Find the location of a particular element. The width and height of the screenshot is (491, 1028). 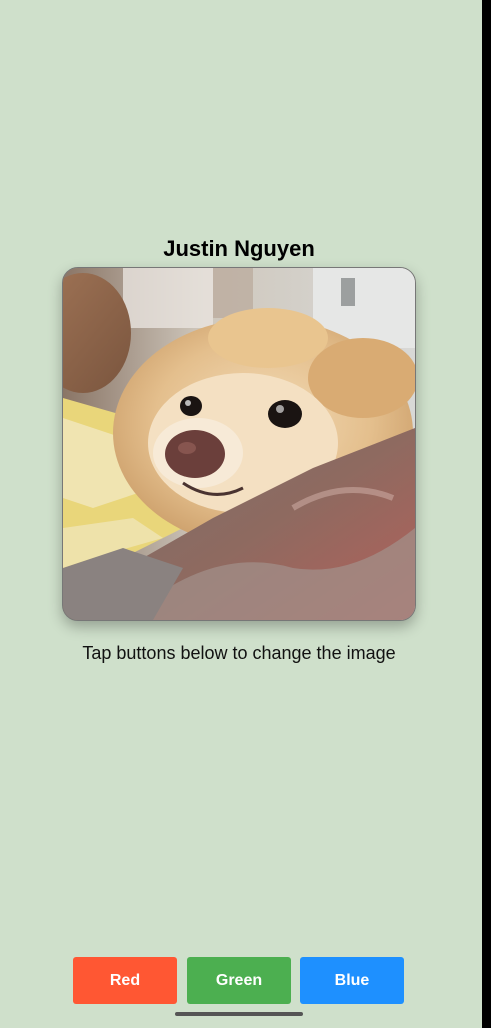

profile-name: Justin Nguyen is located at coordinates (239, 248).